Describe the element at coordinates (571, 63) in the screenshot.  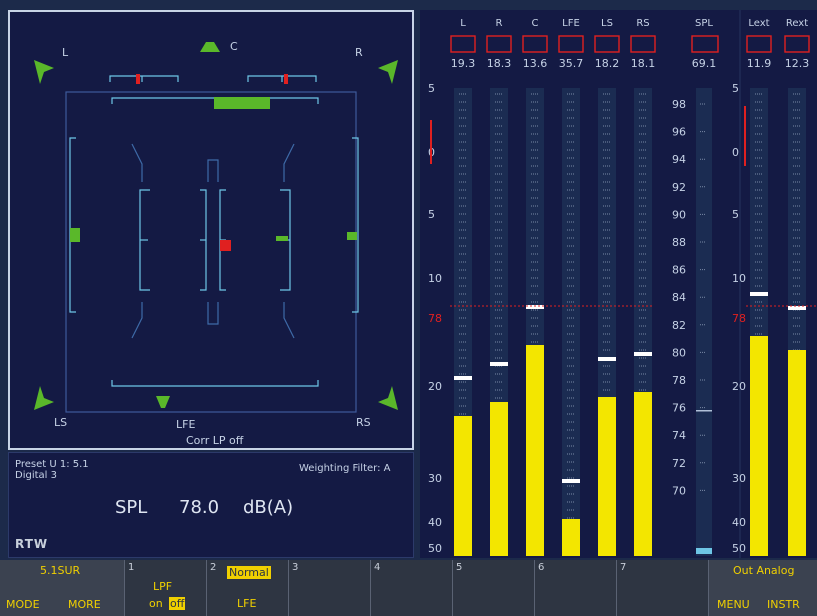
I see `peak-value-lfe: 35.7` at that location.